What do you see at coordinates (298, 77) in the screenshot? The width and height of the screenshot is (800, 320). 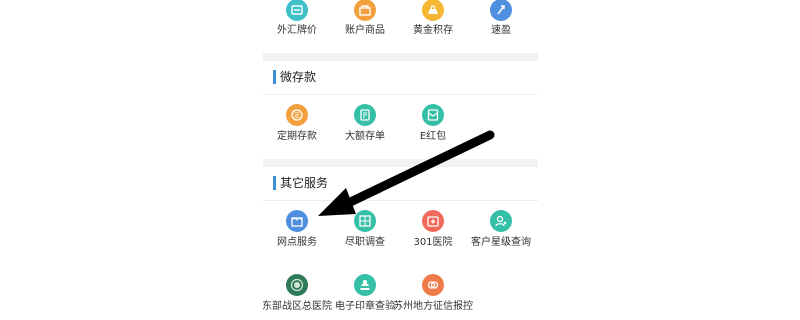 I see `section-title: 微存款` at bounding box center [298, 77].